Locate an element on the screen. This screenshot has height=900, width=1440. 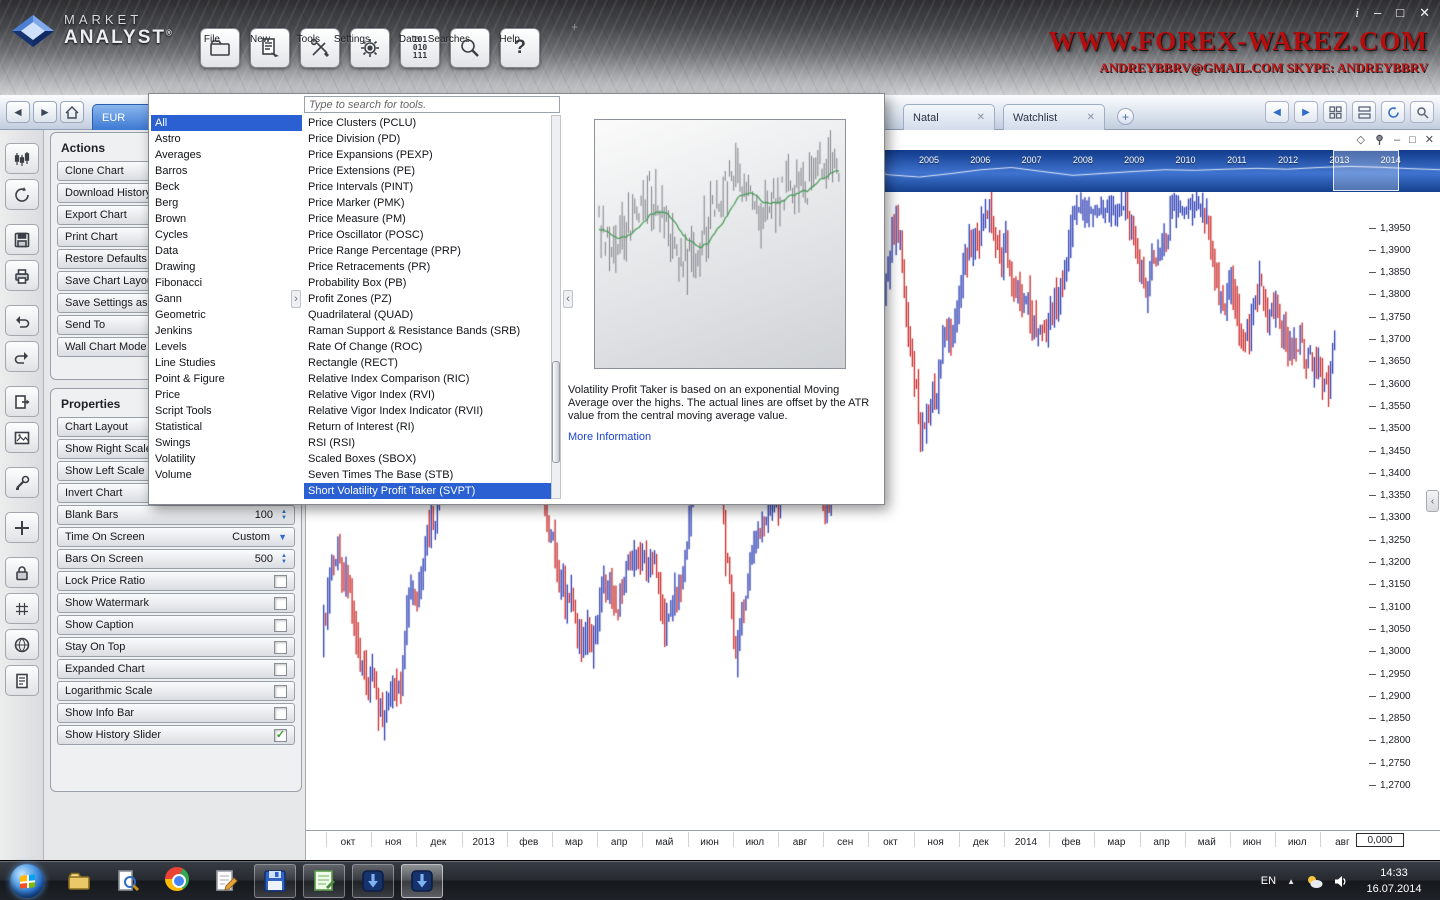
property-row: Lock Price Ratio is located at coordinates (176, 581).